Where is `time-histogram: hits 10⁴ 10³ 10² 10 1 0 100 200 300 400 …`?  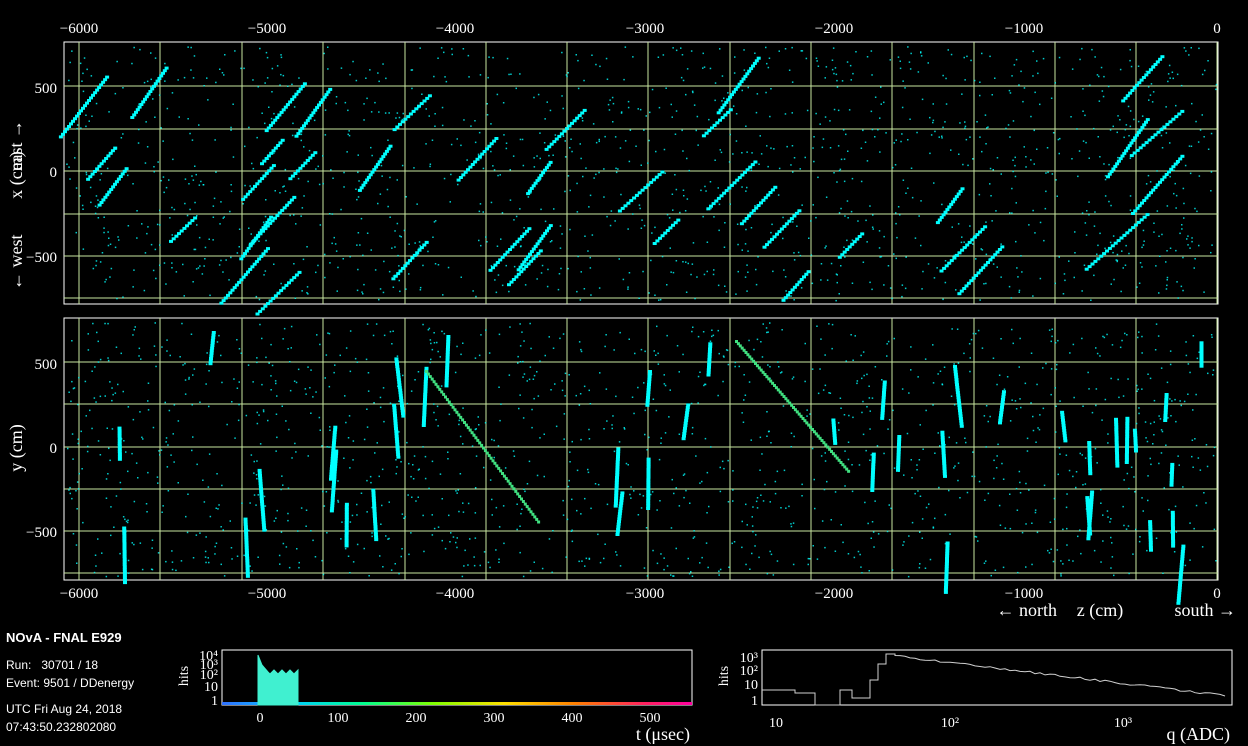 time-histogram: hits 10⁴ 10³ 10² 10 1 0 100 200 300 400 … is located at coordinates (435, 697).